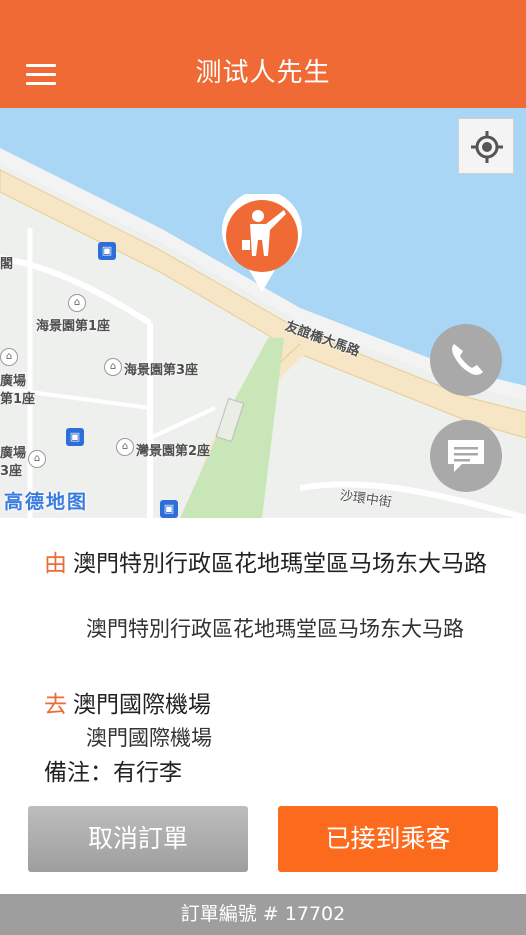  I want to click on chat-icon, so click(466, 456).